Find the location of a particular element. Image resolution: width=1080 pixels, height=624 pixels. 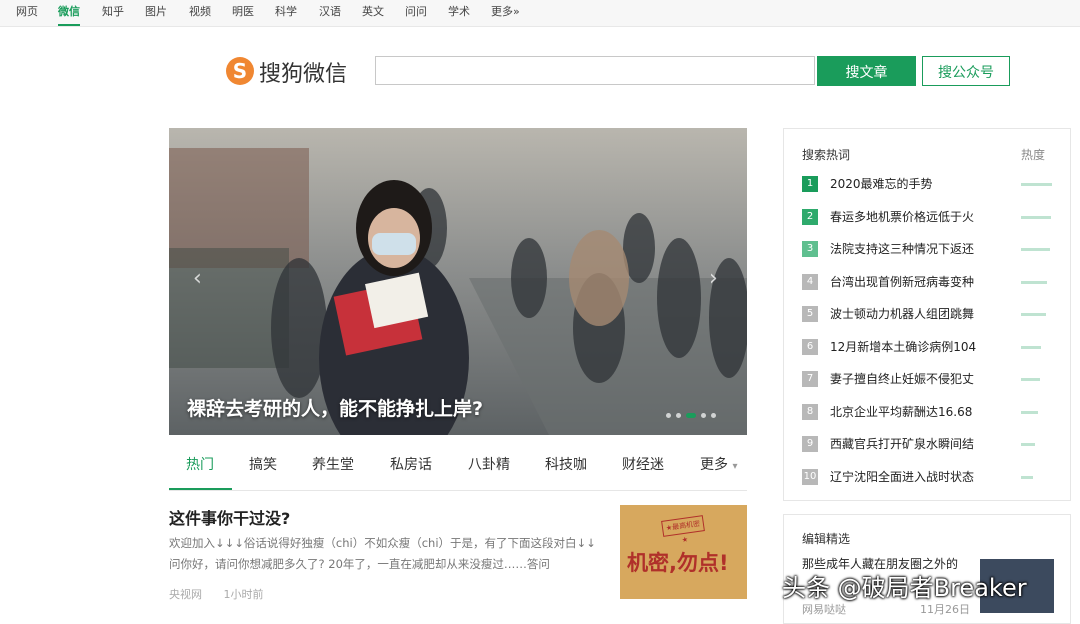

hot-search-item: 3 法院支持这三种情况下返还 is located at coordinates (929, 251).